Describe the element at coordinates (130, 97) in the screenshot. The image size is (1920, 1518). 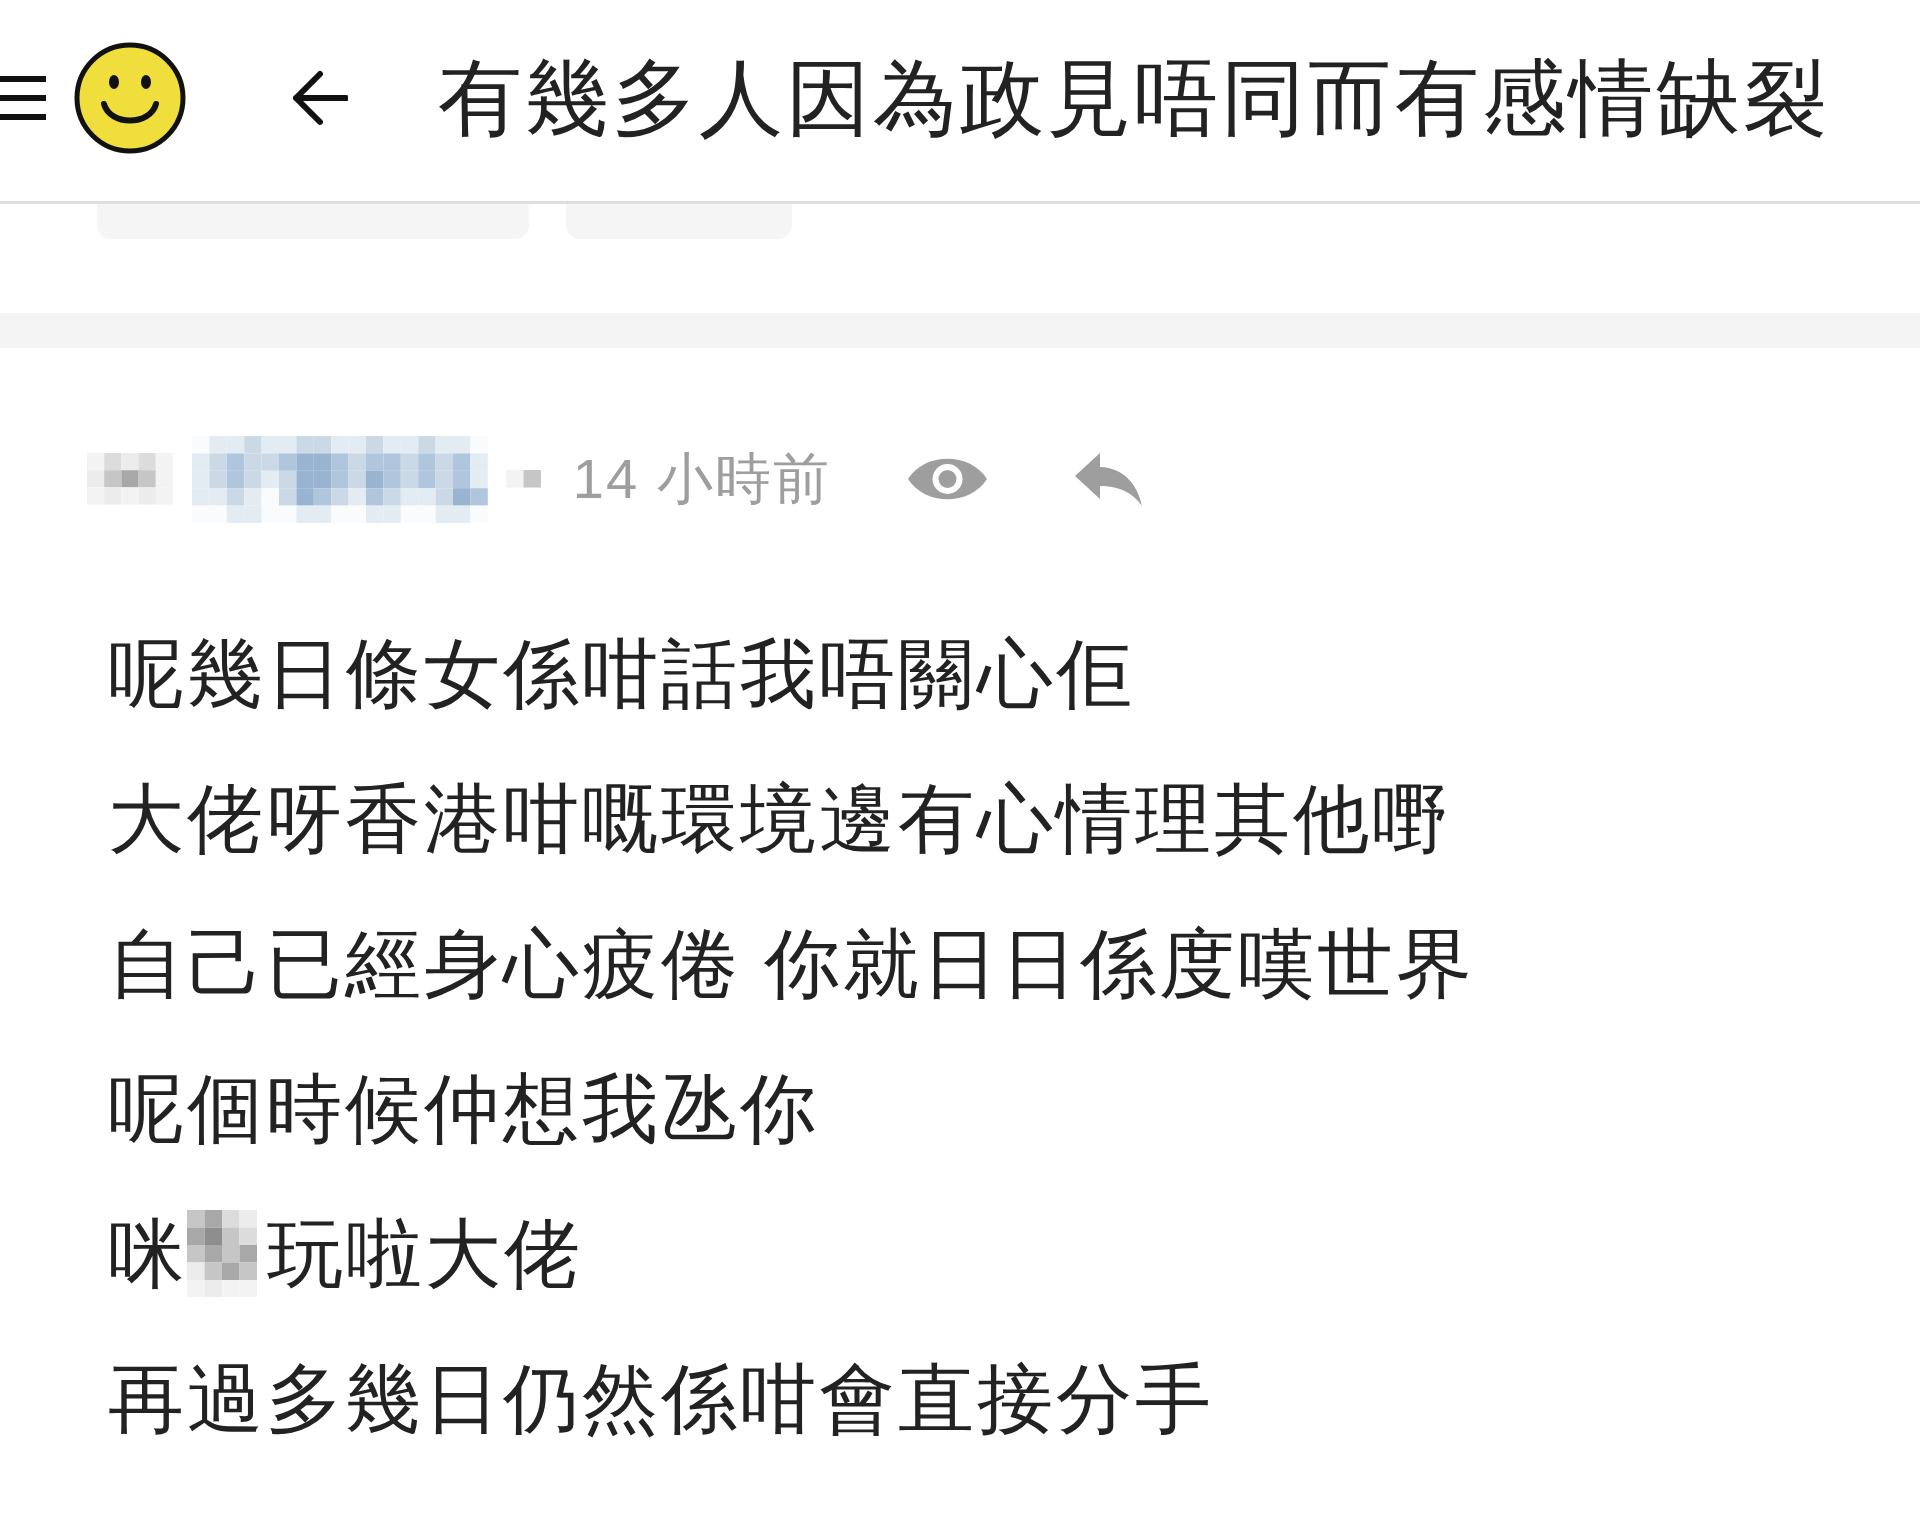
I see `smiley-face-icon` at that location.